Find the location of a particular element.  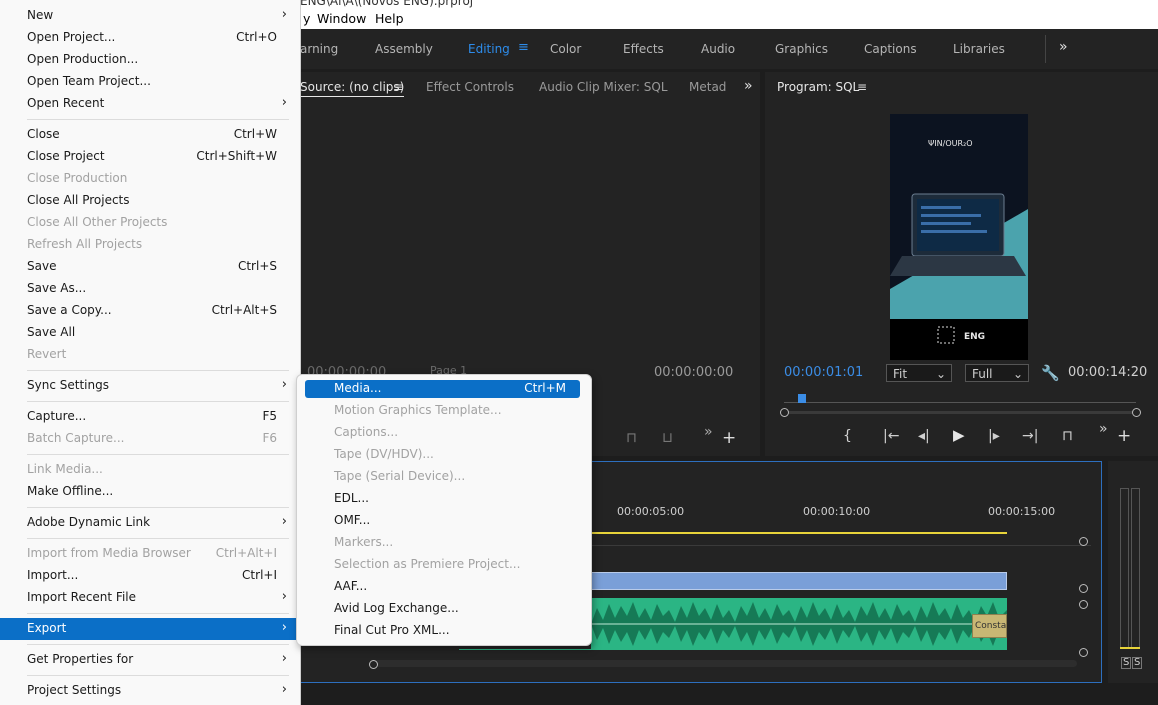

workspace-menu-icon: ≡ is located at coordinates (523, 47).